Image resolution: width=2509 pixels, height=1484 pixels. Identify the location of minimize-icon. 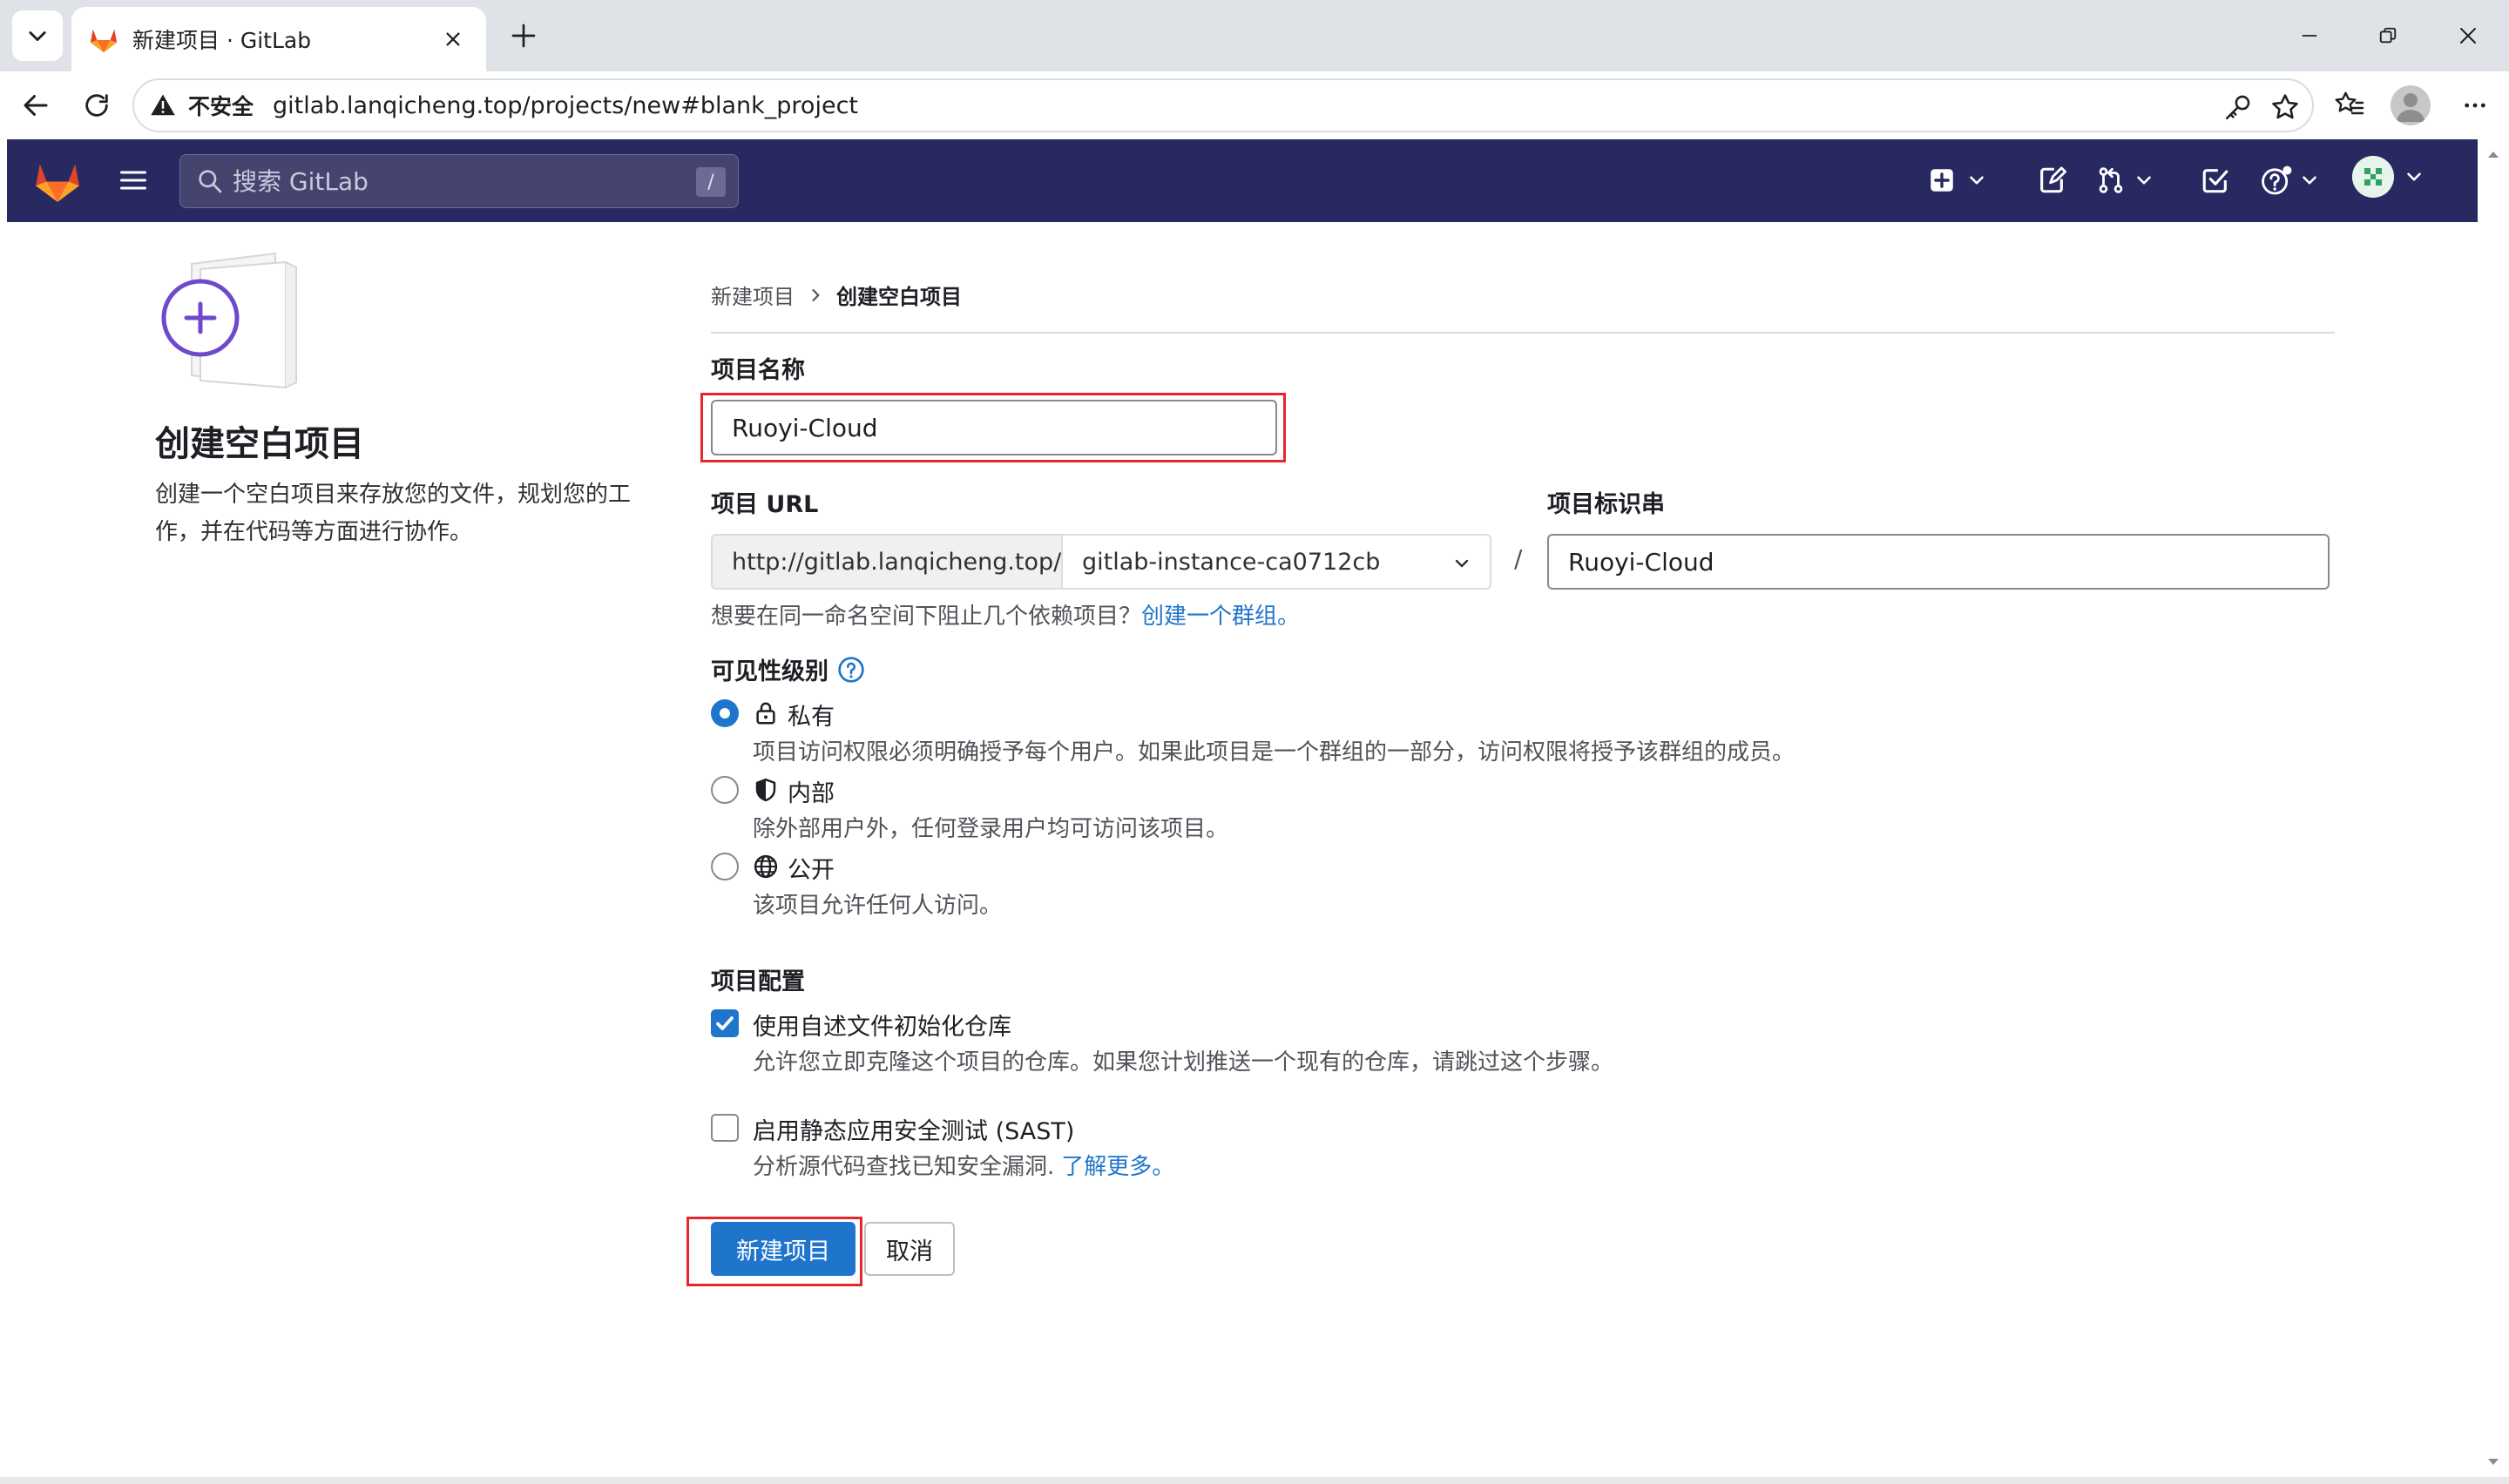
(2309, 36).